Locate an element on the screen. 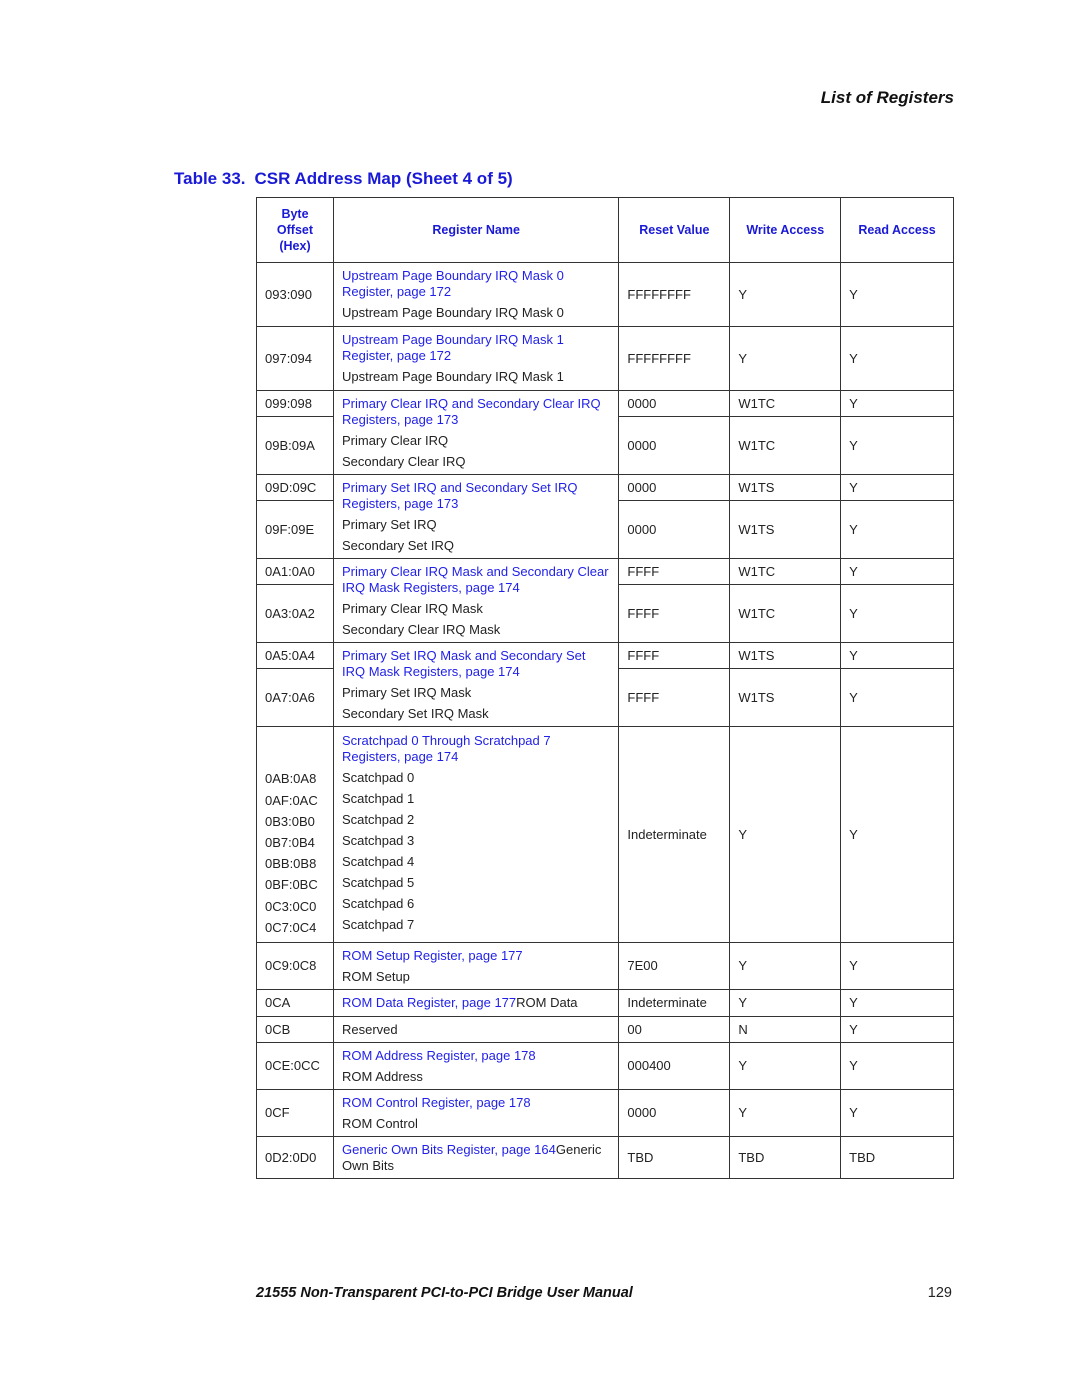 This screenshot has height=1397, width=1080. register-name: Scatchpad 3 is located at coordinates (378, 840).